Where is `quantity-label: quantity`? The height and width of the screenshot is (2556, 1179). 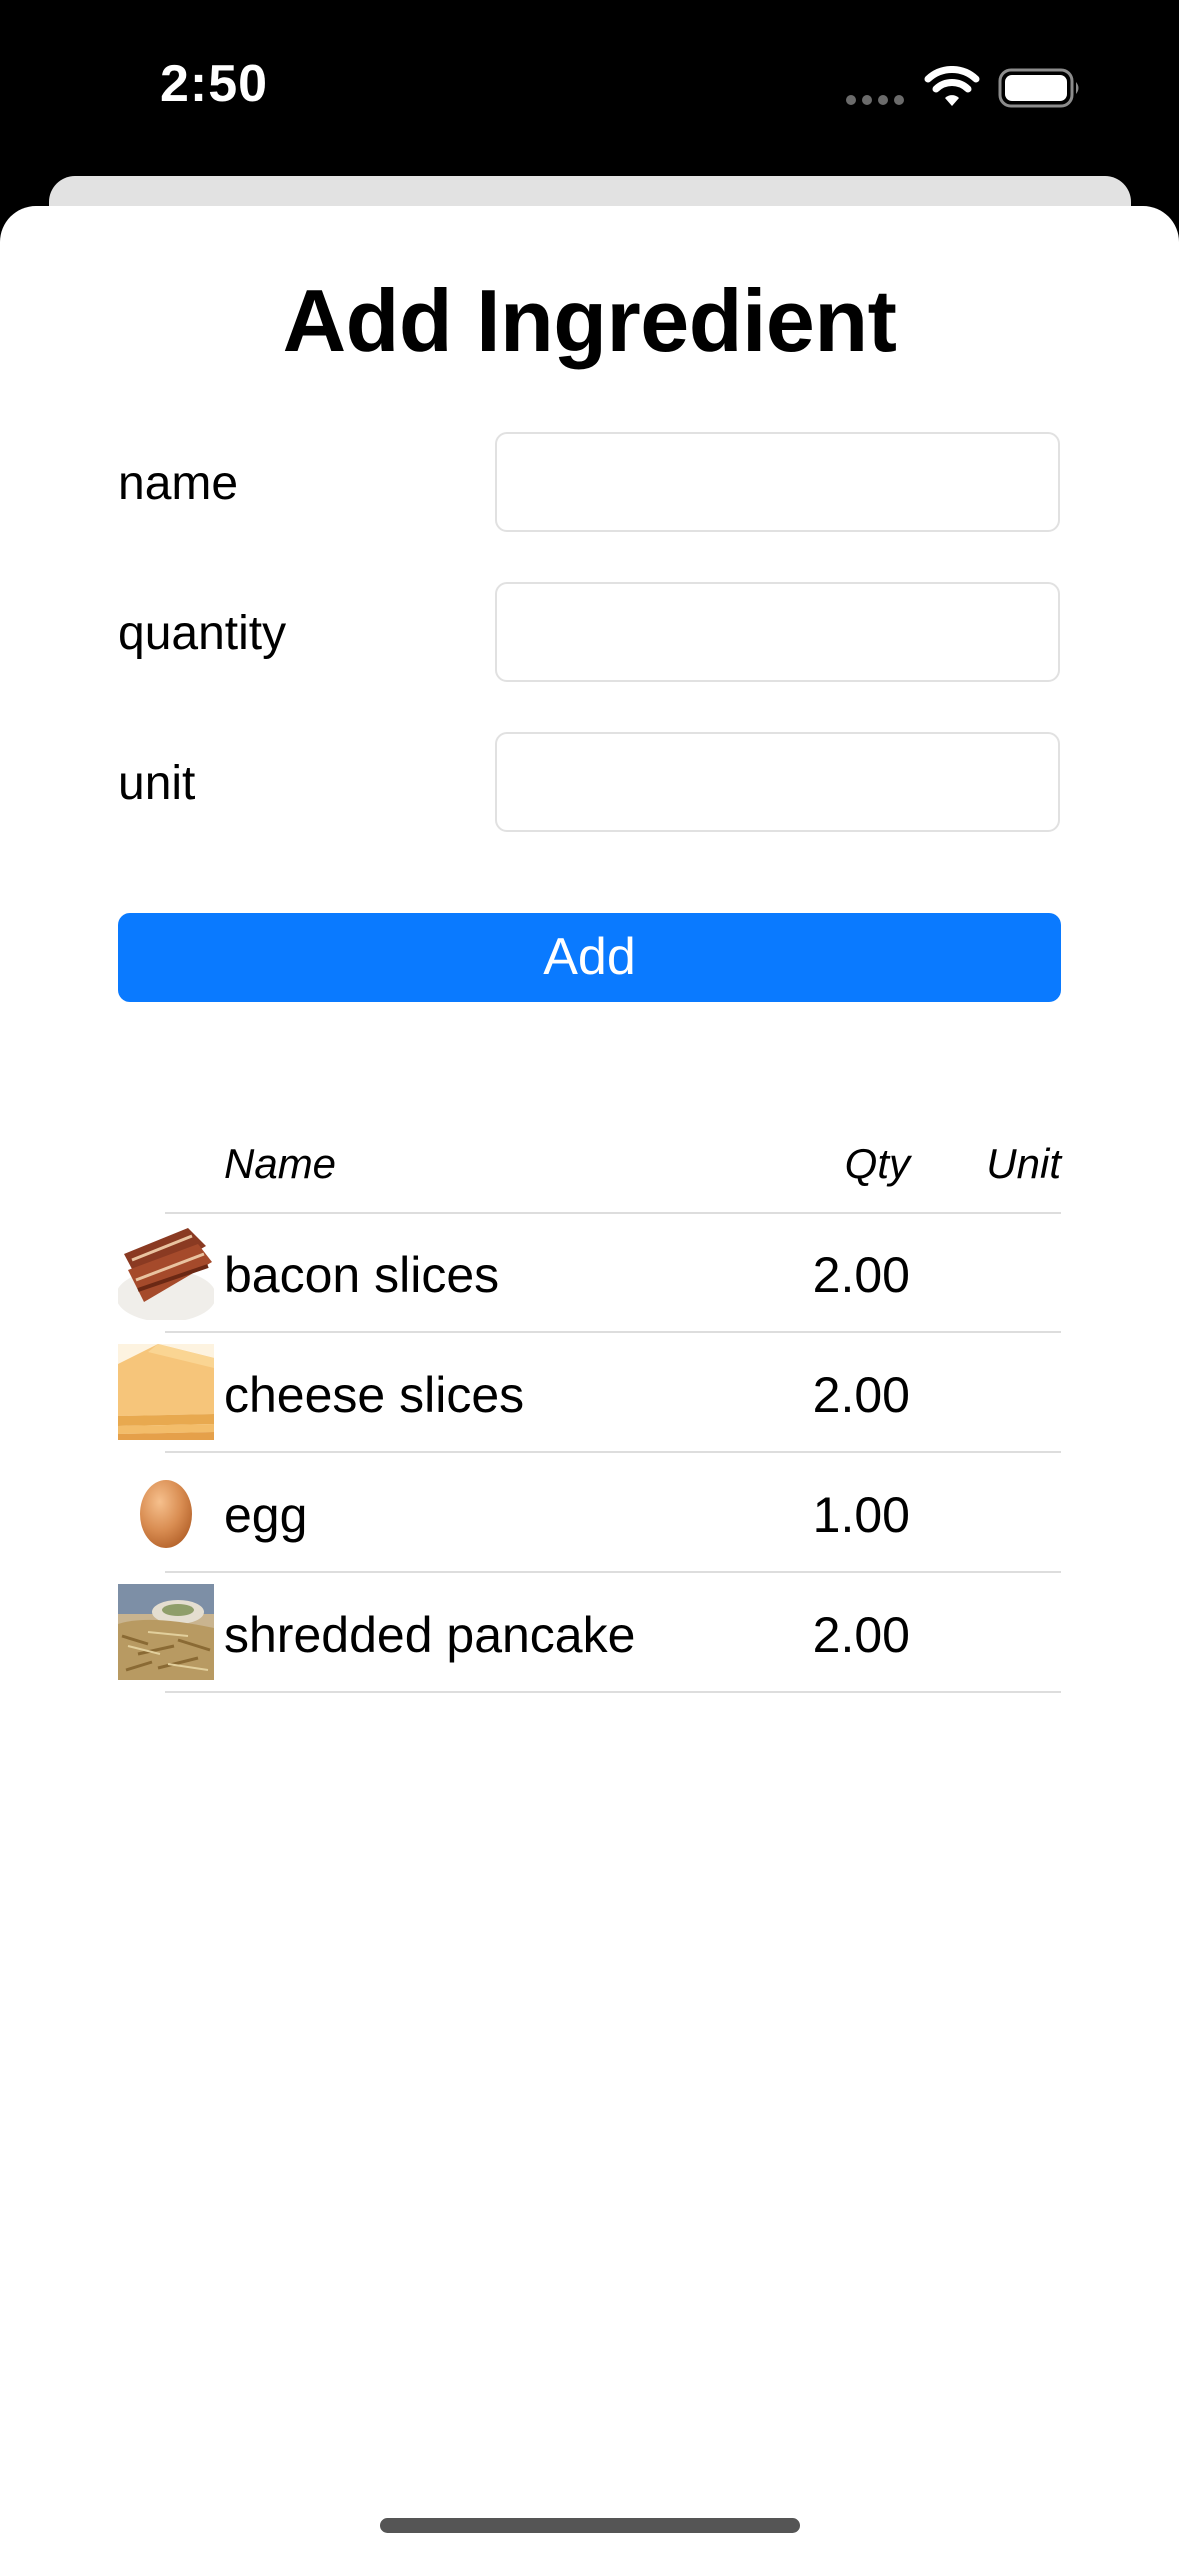
quantity-label: quantity is located at coordinates (202, 633).